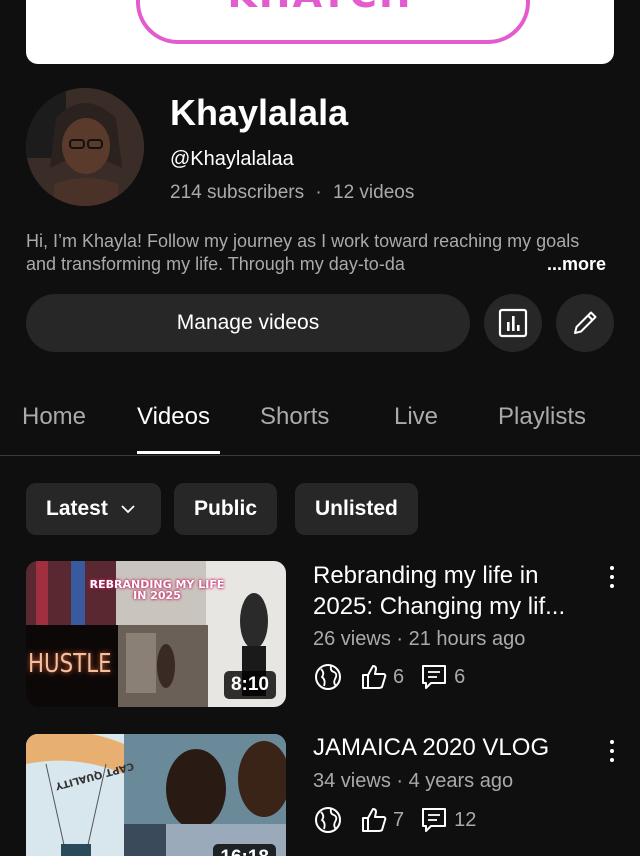 The image size is (640, 856). Describe the element at coordinates (259, 112) in the screenshot. I see `channel-name: Khaylalala` at that location.